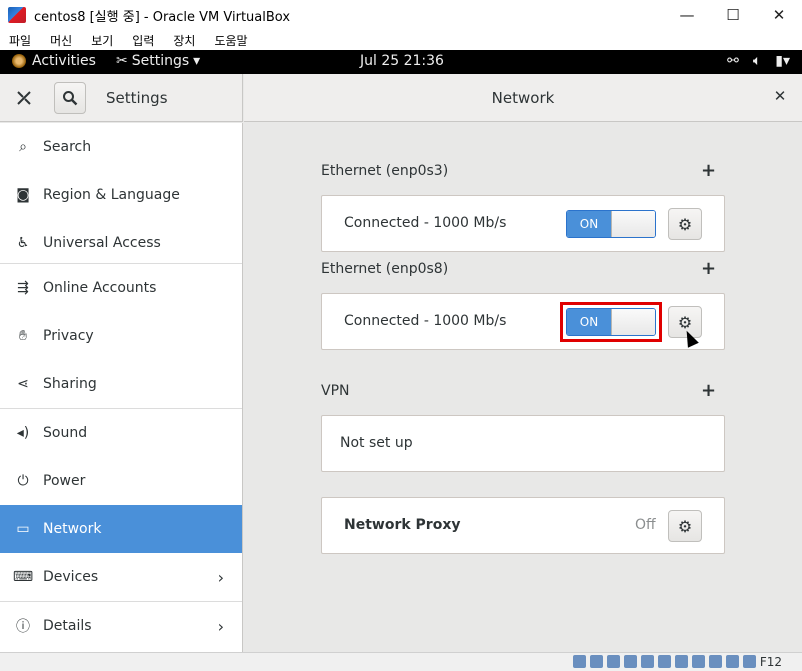  I want to click on accessibility-icon: ♿︎, so click(23, 243).